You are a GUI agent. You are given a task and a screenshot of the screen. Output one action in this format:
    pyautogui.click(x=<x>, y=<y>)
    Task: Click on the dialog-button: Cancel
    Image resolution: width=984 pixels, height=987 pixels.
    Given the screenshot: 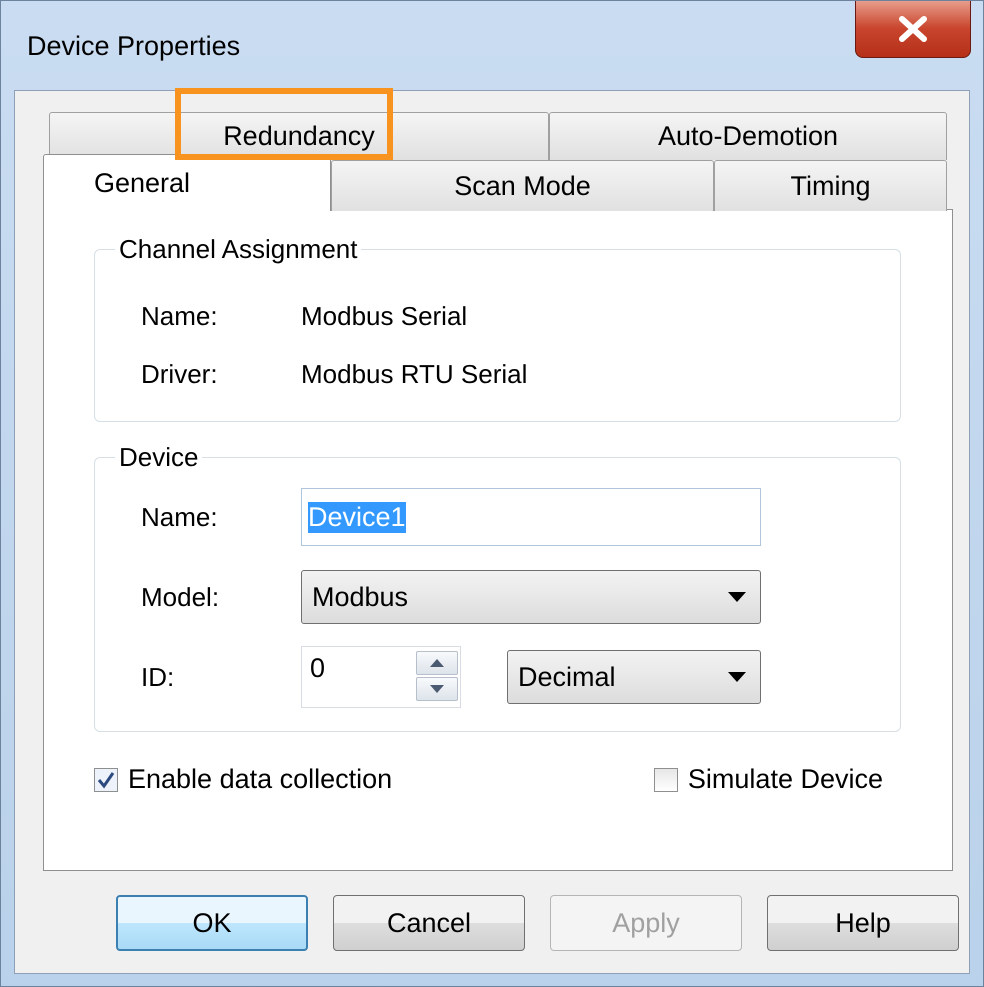 What is the action you would take?
    pyautogui.click(x=429, y=923)
    